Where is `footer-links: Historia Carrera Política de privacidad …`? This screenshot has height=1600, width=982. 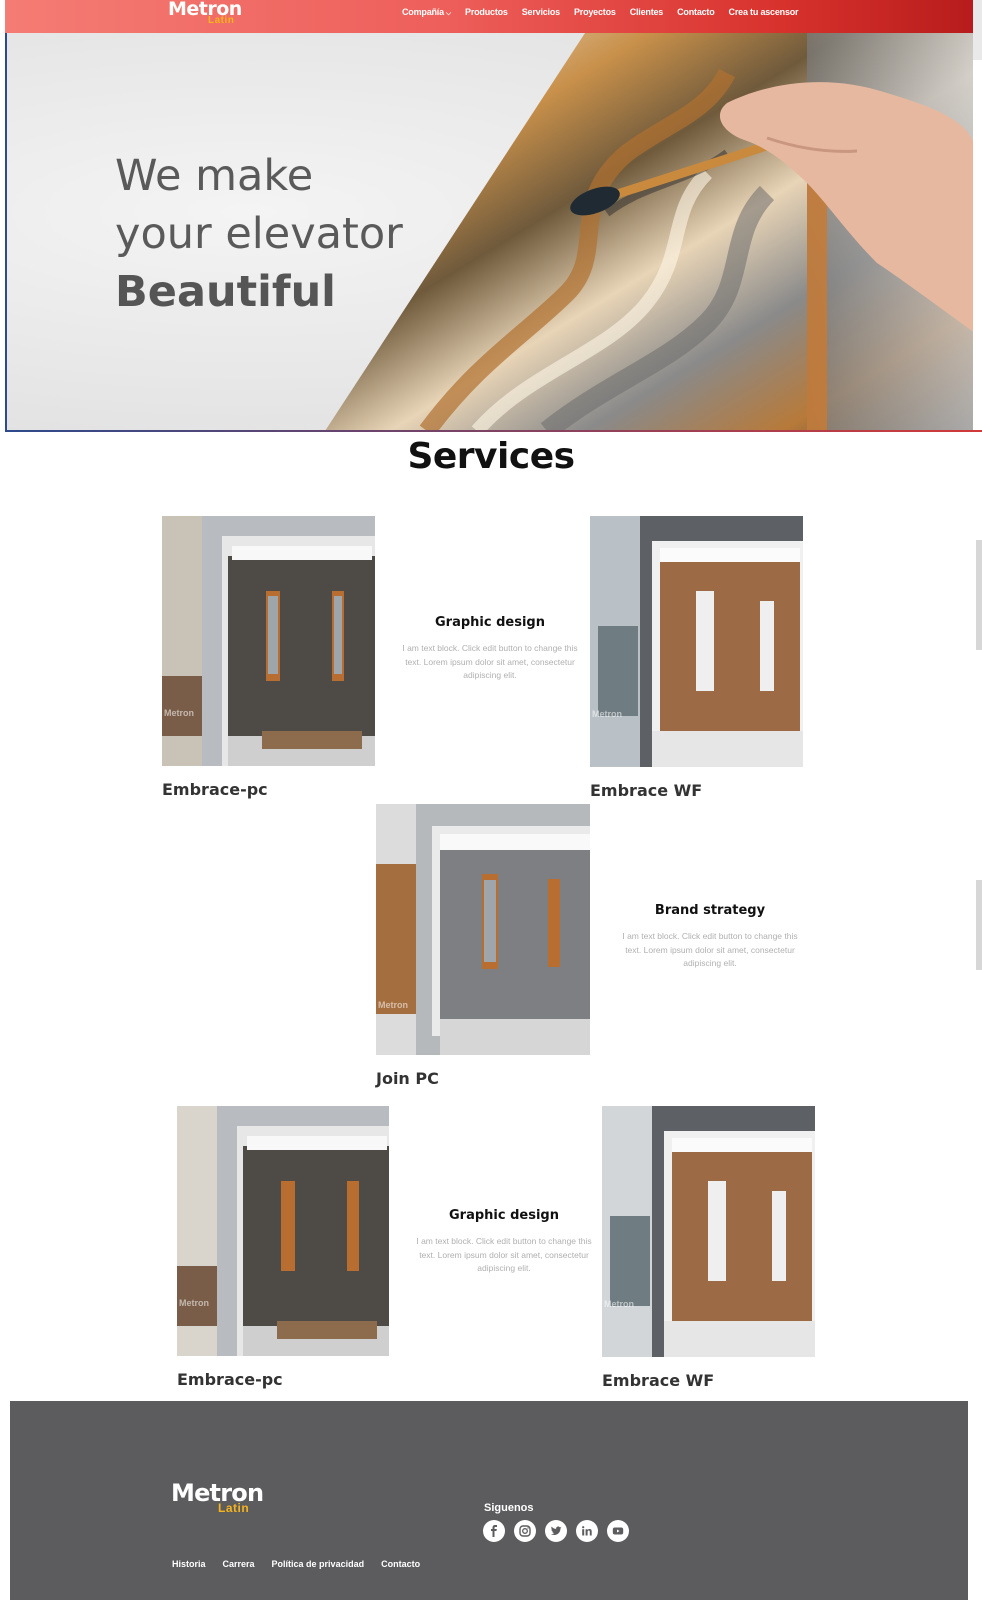
footer-links: Historia Carrera Política de privacidad … is located at coordinates (304, 1564).